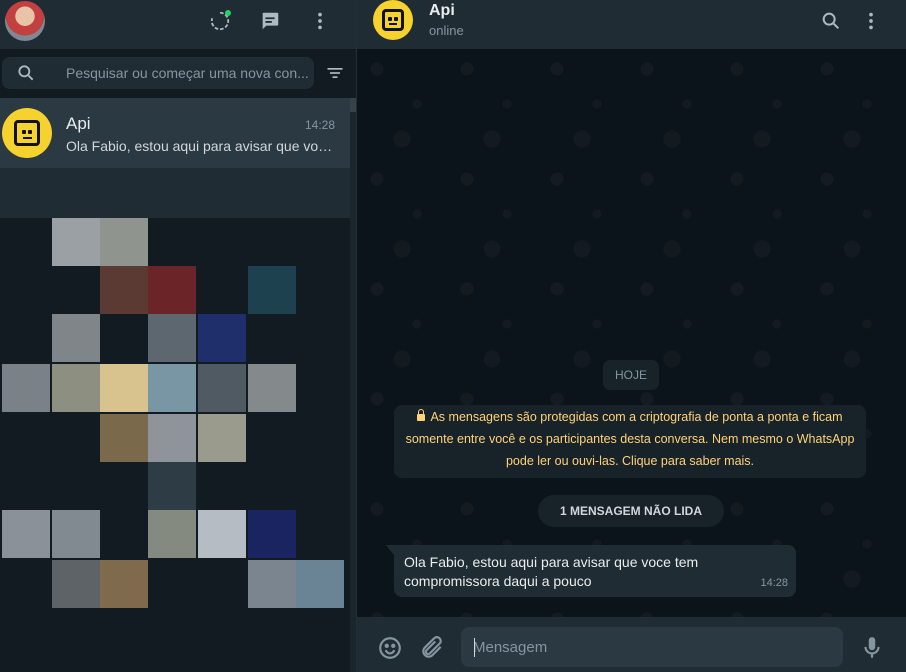 This screenshot has height=672, width=906. I want to click on scrollbar-thumb, so click(353, 105).